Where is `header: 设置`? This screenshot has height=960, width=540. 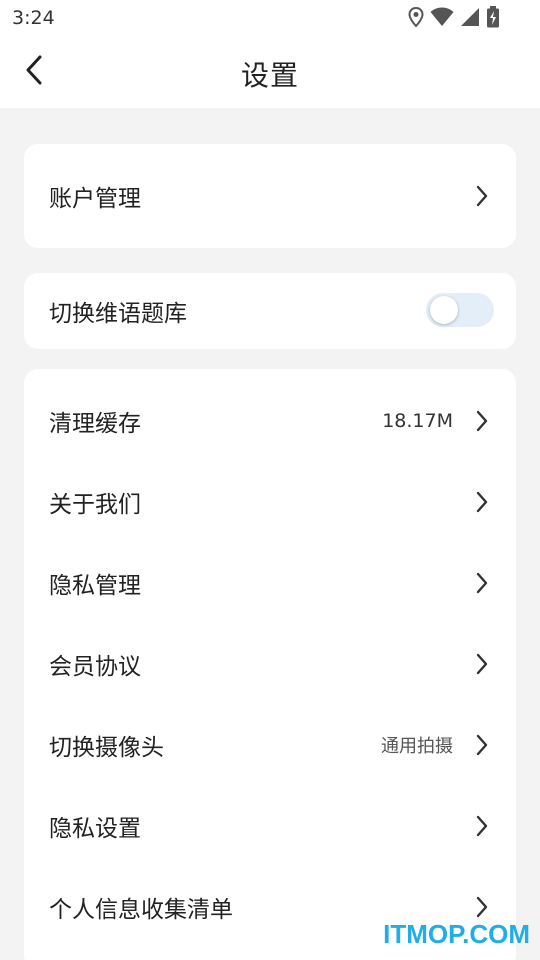
header: 设置 is located at coordinates (270, 73).